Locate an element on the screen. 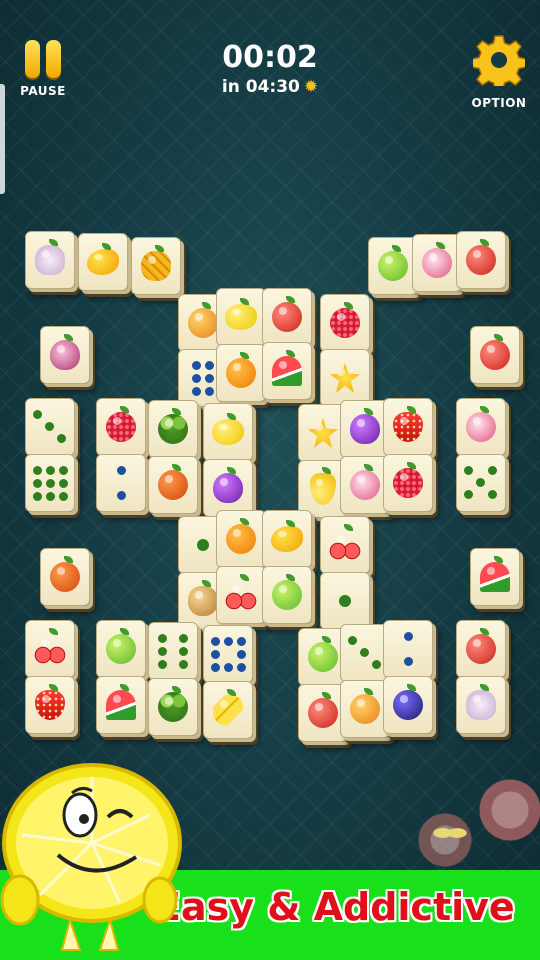 This screenshot has width=540, height=960. dots-5-green-icon is located at coordinates (481, 483).